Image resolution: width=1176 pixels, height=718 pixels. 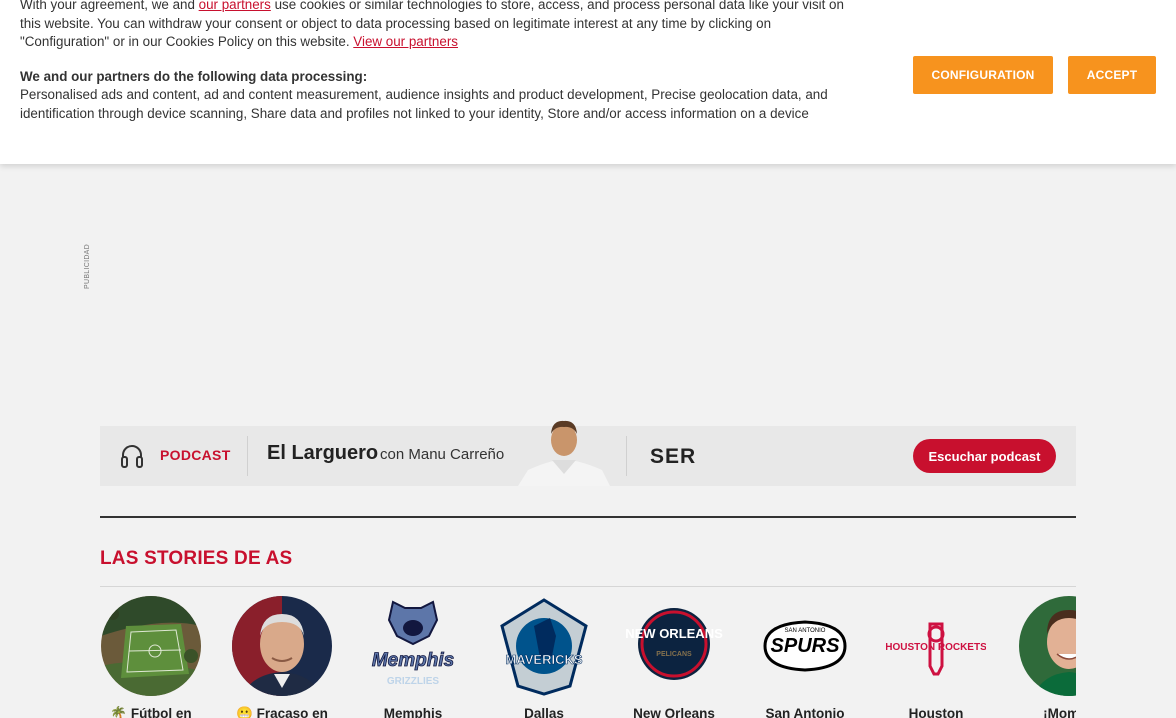 I want to click on story-item: SPURS SAN ANTONIO San Antonio, so click(x=805, y=657).